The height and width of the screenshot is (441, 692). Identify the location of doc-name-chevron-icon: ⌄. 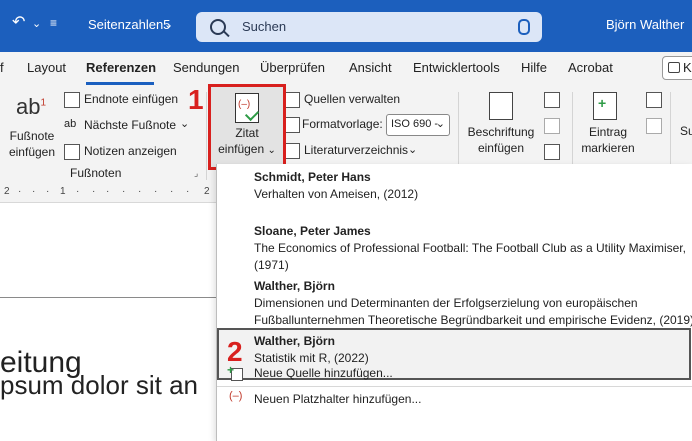
(168, 24).